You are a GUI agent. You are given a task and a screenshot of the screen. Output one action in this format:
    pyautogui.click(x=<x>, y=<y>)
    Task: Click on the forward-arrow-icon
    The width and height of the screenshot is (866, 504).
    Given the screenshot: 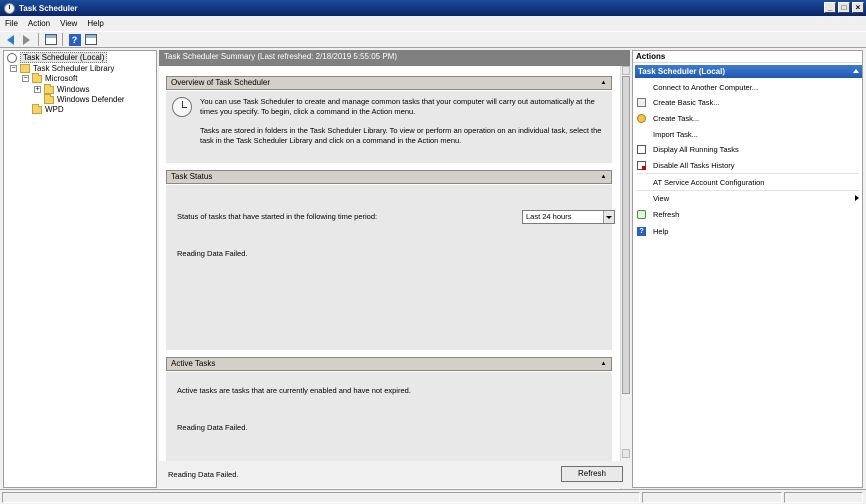 What is the action you would take?
    pyautogui.click(x=26, y=39)
    